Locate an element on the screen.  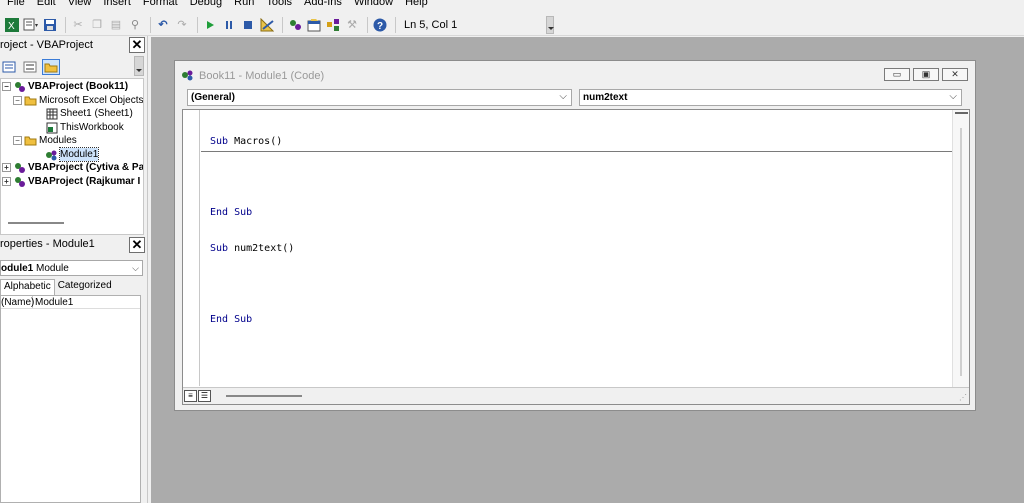
design-mode-icon is located at coordinates (267, 25).